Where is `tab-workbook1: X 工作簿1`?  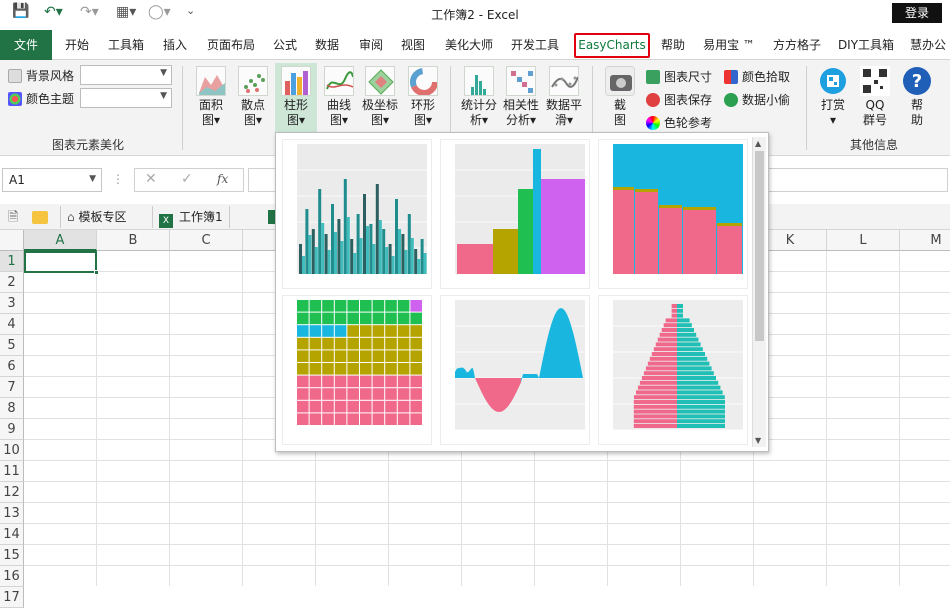
tab-workbook1: X 工作簿1 is located at coordinates (191, 217).